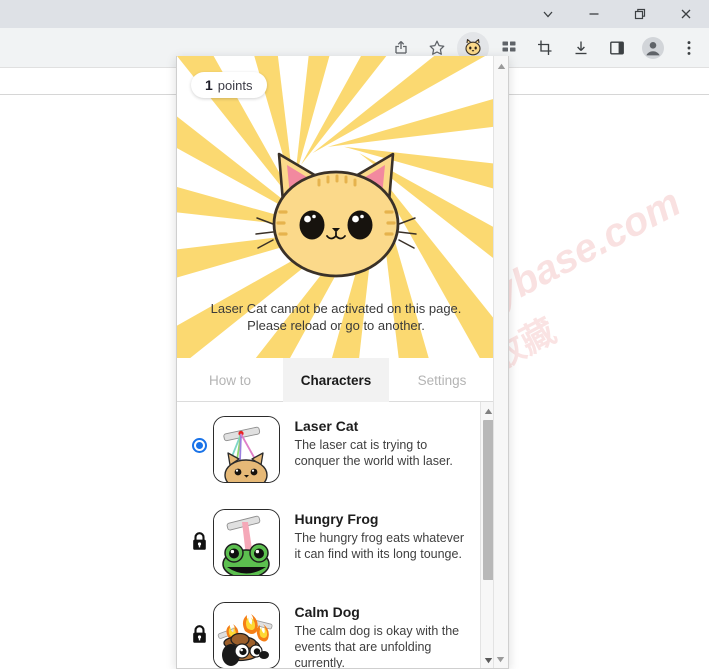 Image resolution: width=709 pixels, height=669 pixels. Describe the element at coordinates (336, 519) in the screenshot. I see `character-name: Hungry Frog` at that location.